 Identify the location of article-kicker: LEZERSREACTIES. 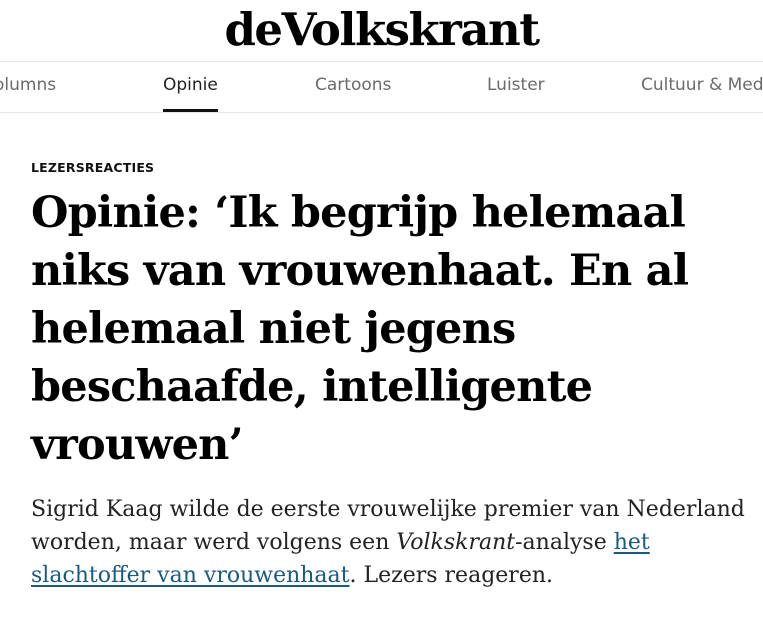
(93, 167).